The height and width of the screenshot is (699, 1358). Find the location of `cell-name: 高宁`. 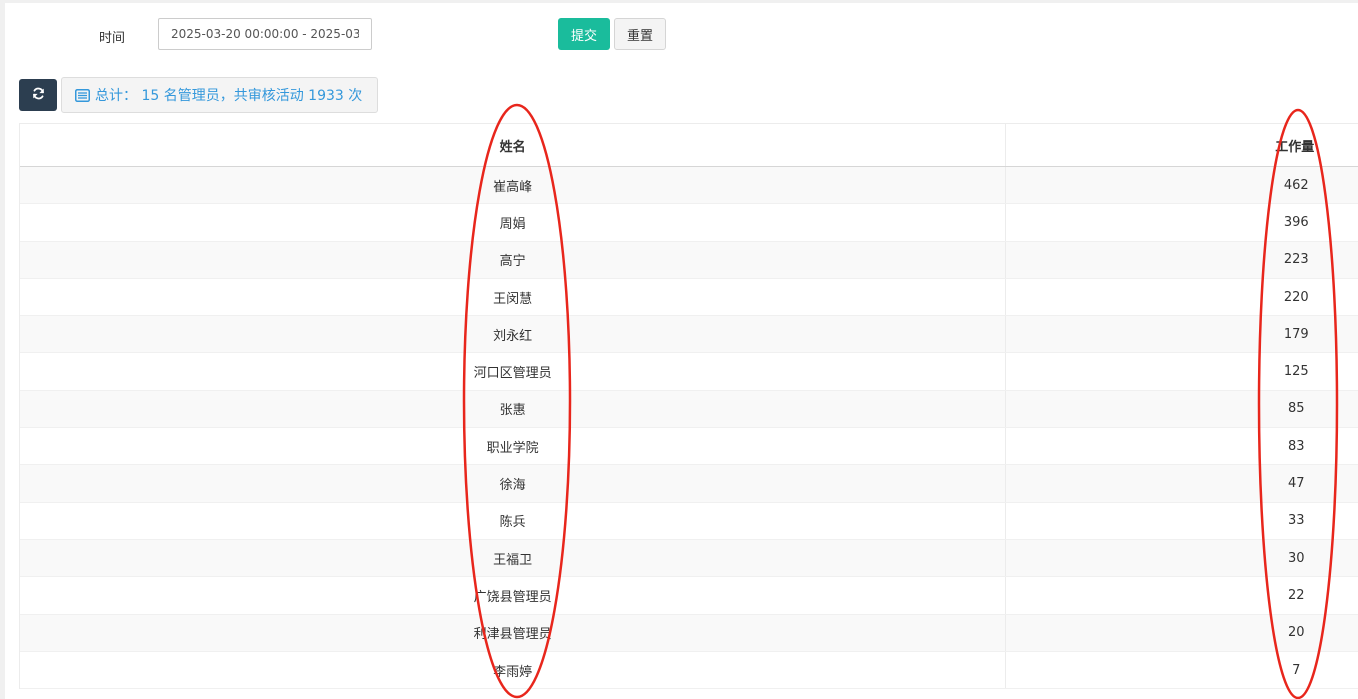

cell-name: 高宁 is located at coordinates (513, 259).